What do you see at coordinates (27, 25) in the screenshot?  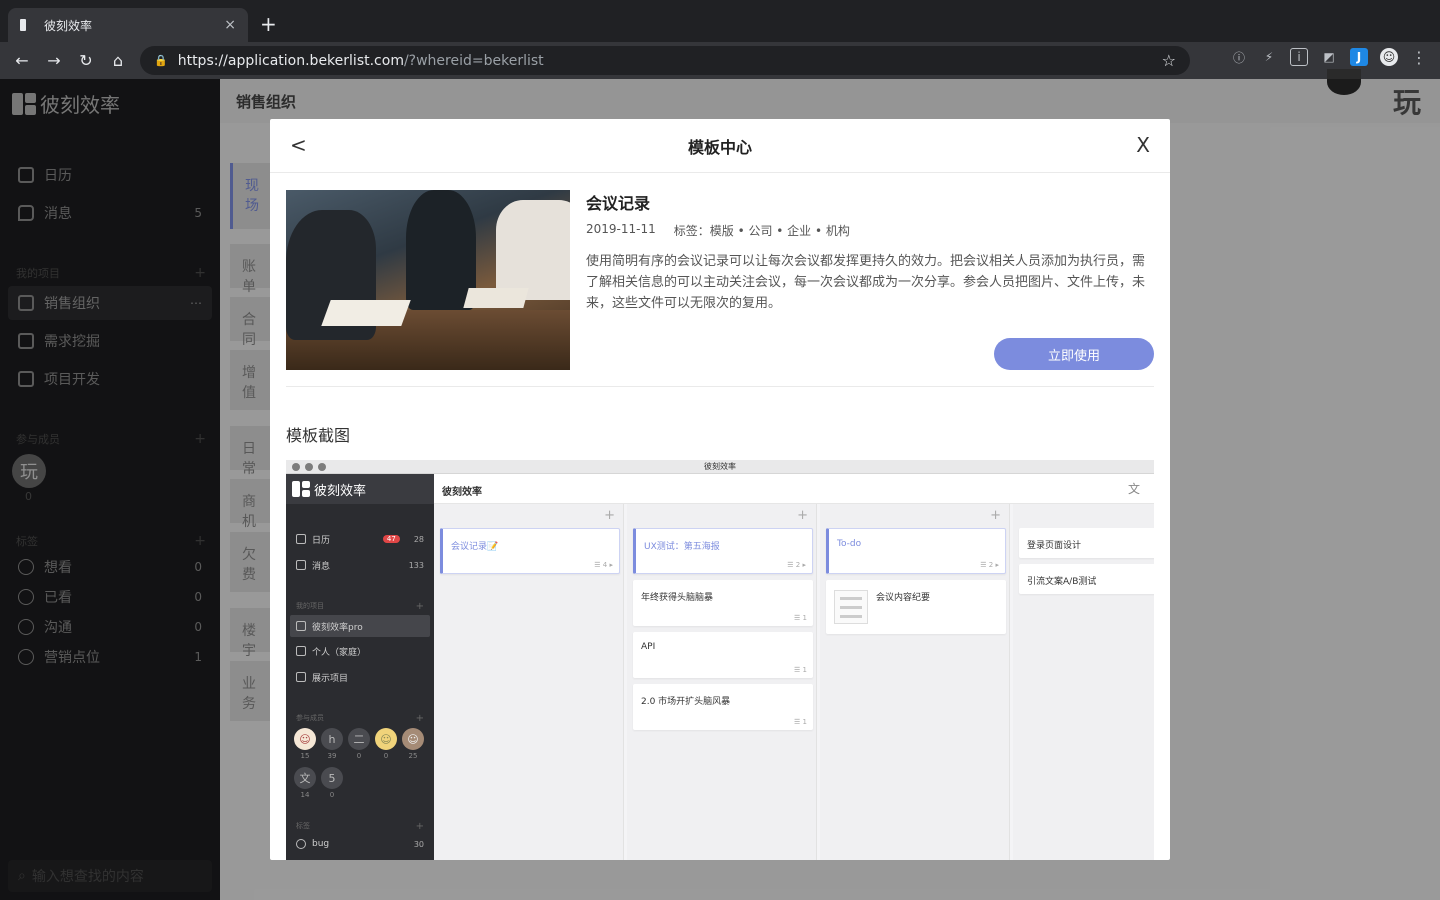 I see `app-favicon-icon` at bounding box center [27, 25].